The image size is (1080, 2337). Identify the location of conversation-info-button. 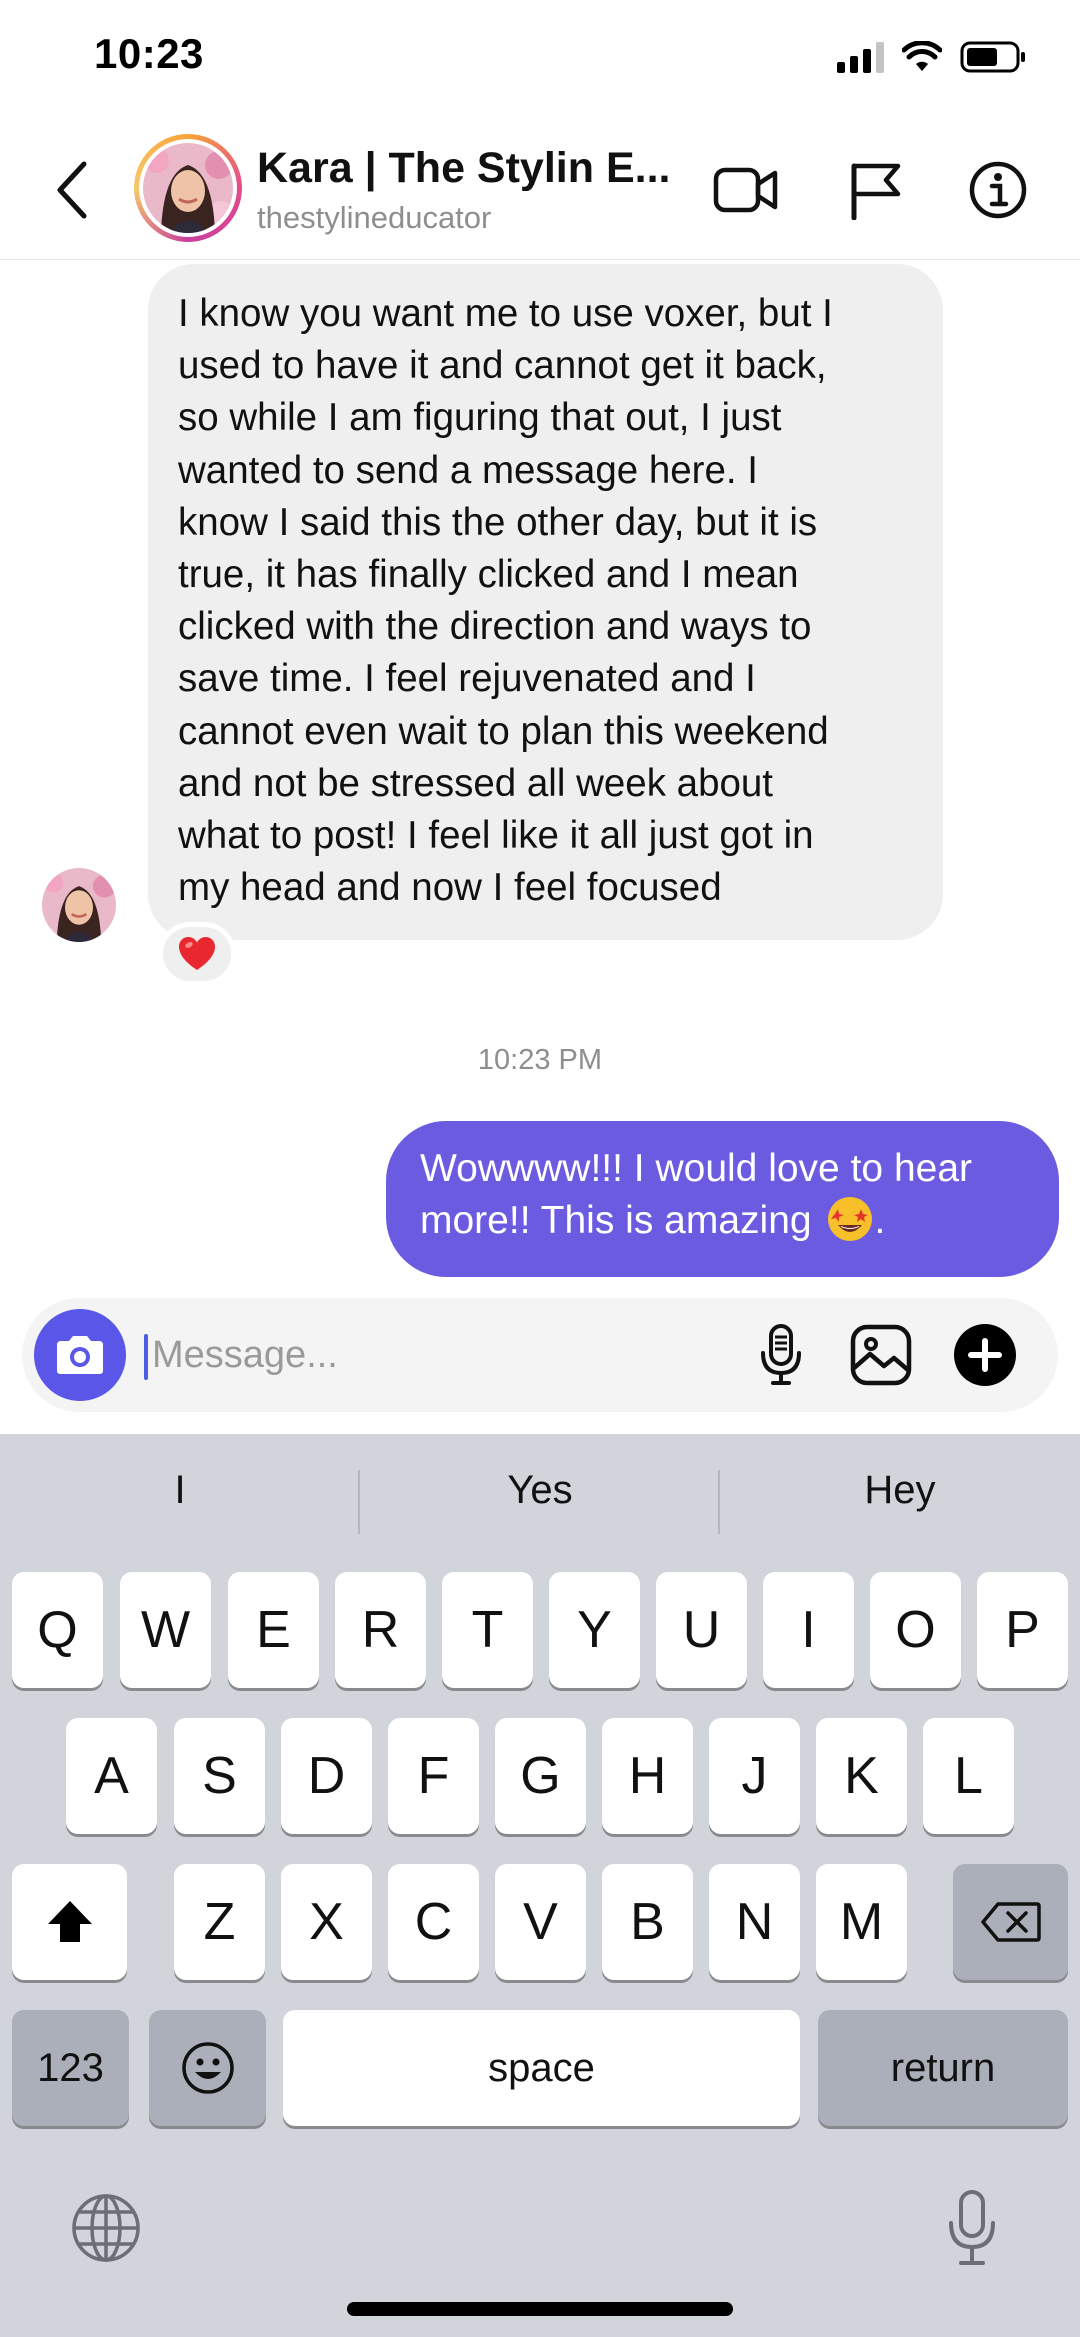
(998, 190).